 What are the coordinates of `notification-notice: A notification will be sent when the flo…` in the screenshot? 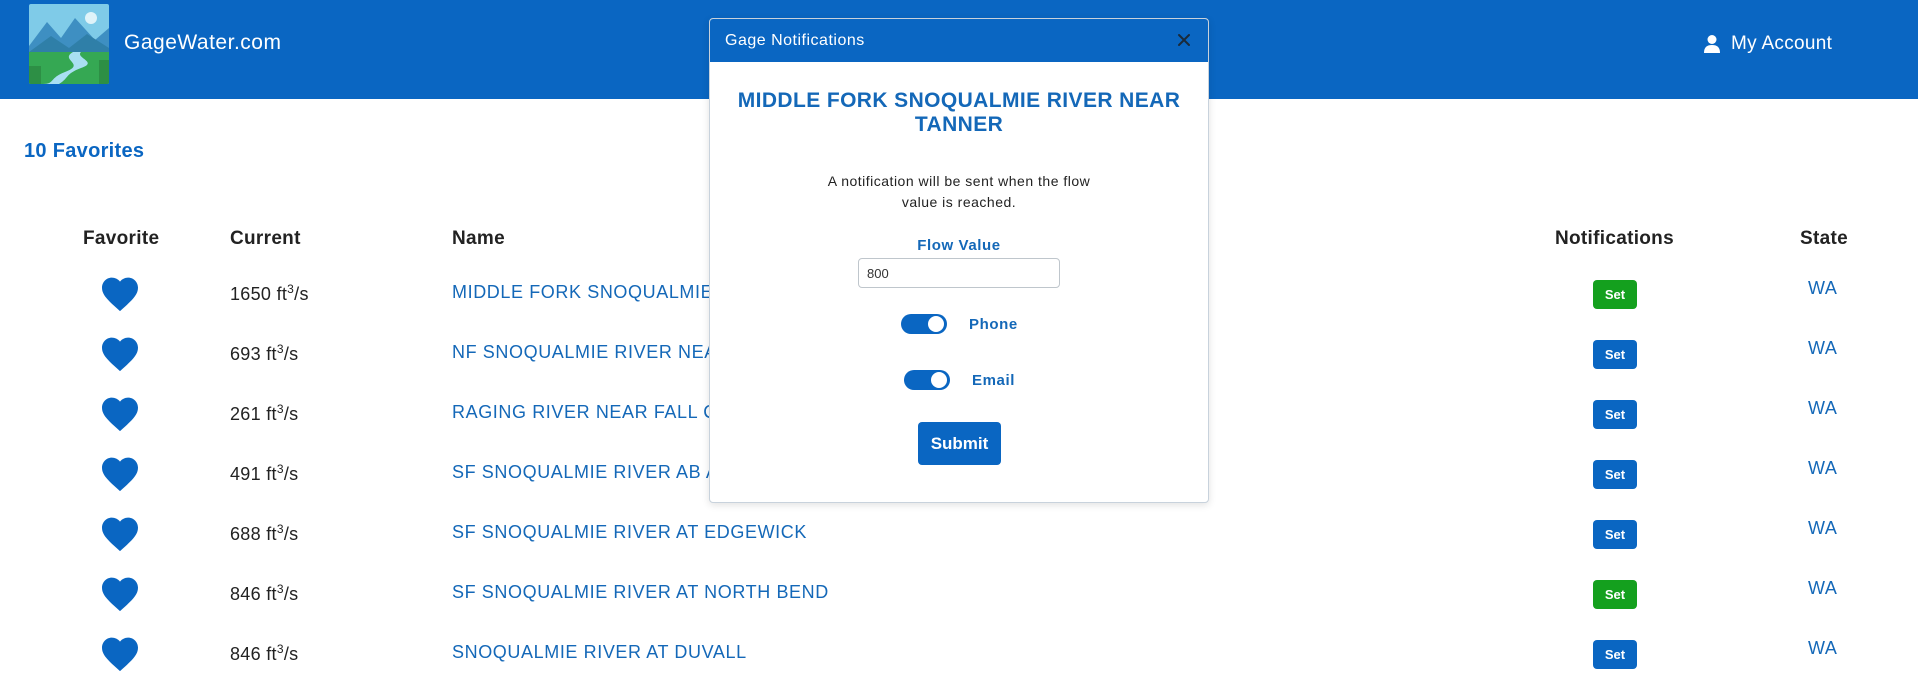 It's located at (959, 191).